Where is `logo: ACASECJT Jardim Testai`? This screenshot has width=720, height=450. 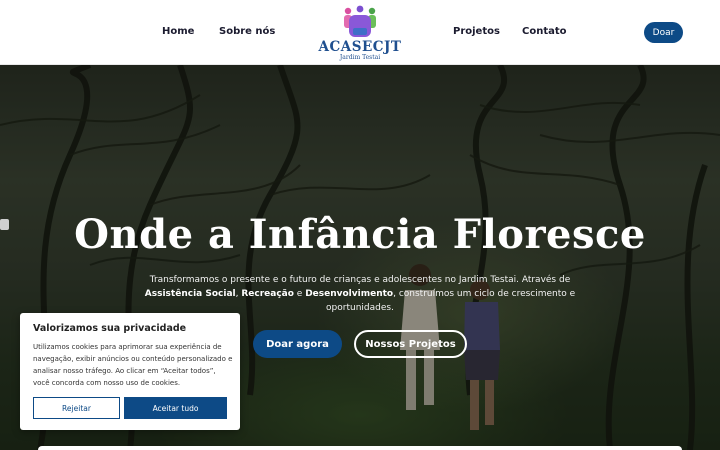
logo: ACASECJT Jardim Testai is located at coordinates (360, 33).